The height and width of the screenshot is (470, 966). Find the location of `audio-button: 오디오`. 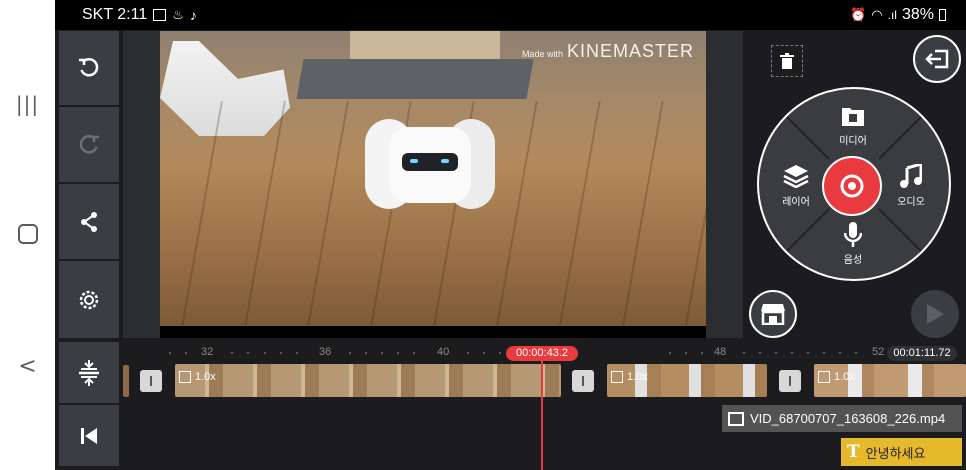

audio-button: 오디오 is located at coordinates (911, 185).